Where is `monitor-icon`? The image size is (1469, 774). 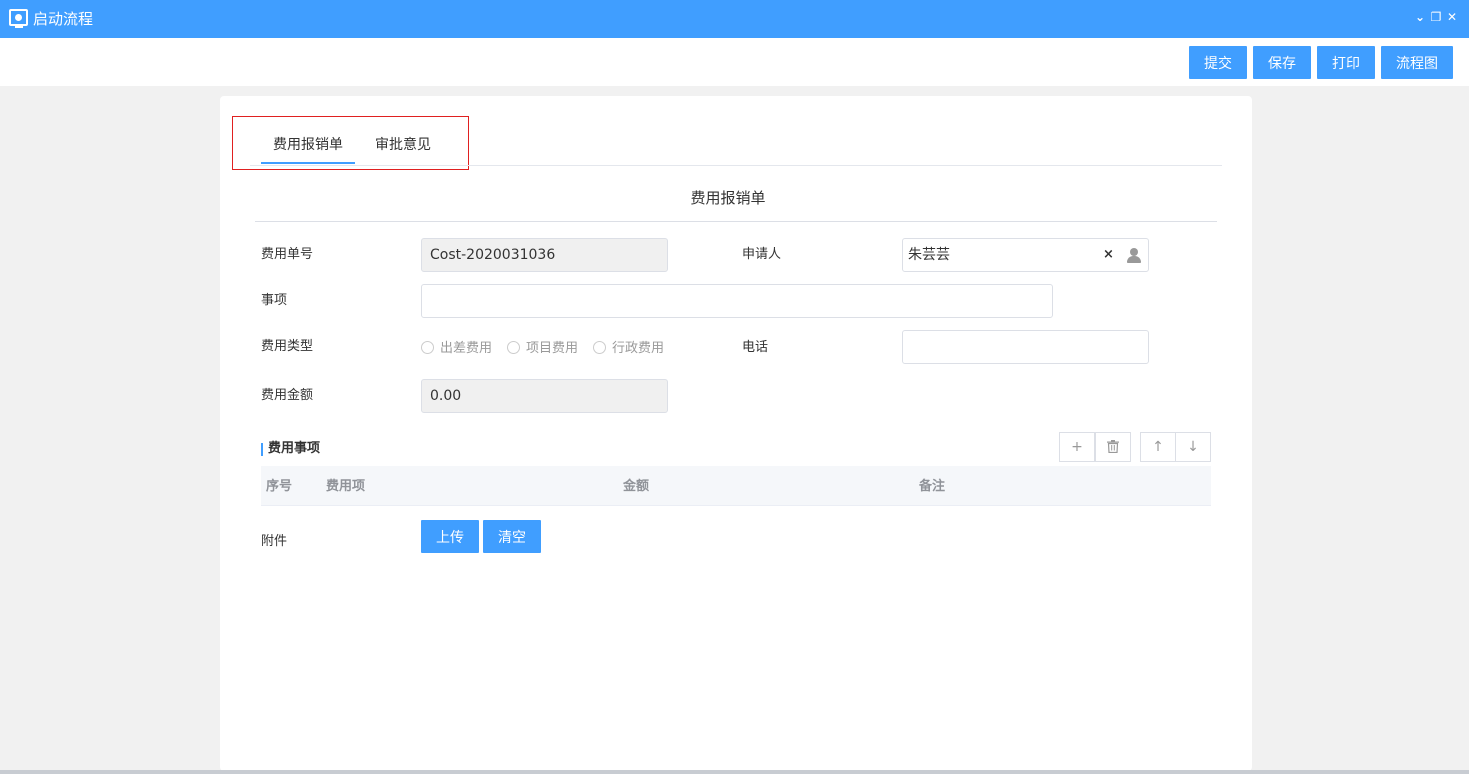 monitor-icon is located at coordinates (18, 18).